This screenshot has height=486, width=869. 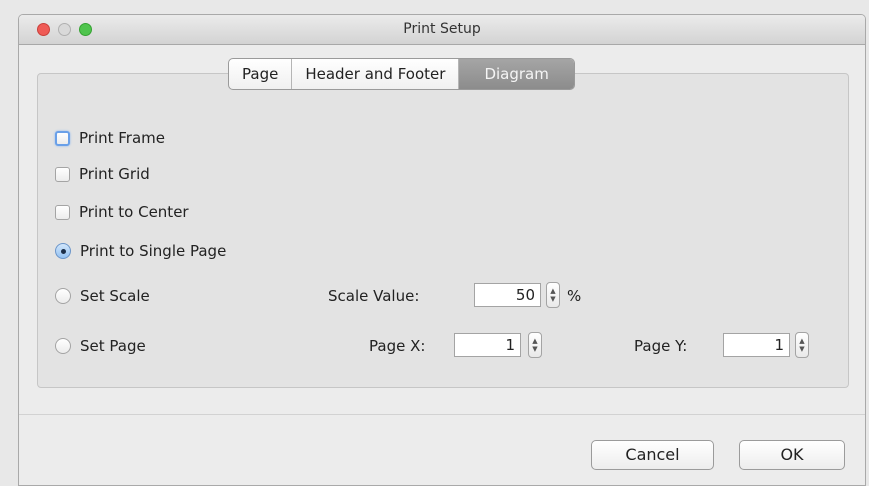 I want to click on set-page-label: Set Page, so click(x=113, y=346).